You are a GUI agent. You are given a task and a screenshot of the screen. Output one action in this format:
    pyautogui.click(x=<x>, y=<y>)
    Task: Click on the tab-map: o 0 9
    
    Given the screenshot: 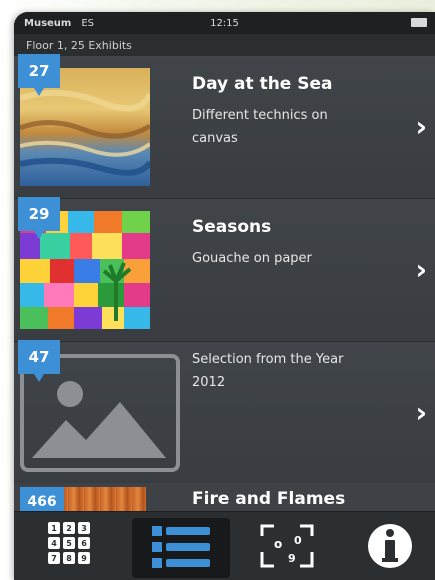 What is the action you would take?
    pyautogui.click(x=287, y=548)
    